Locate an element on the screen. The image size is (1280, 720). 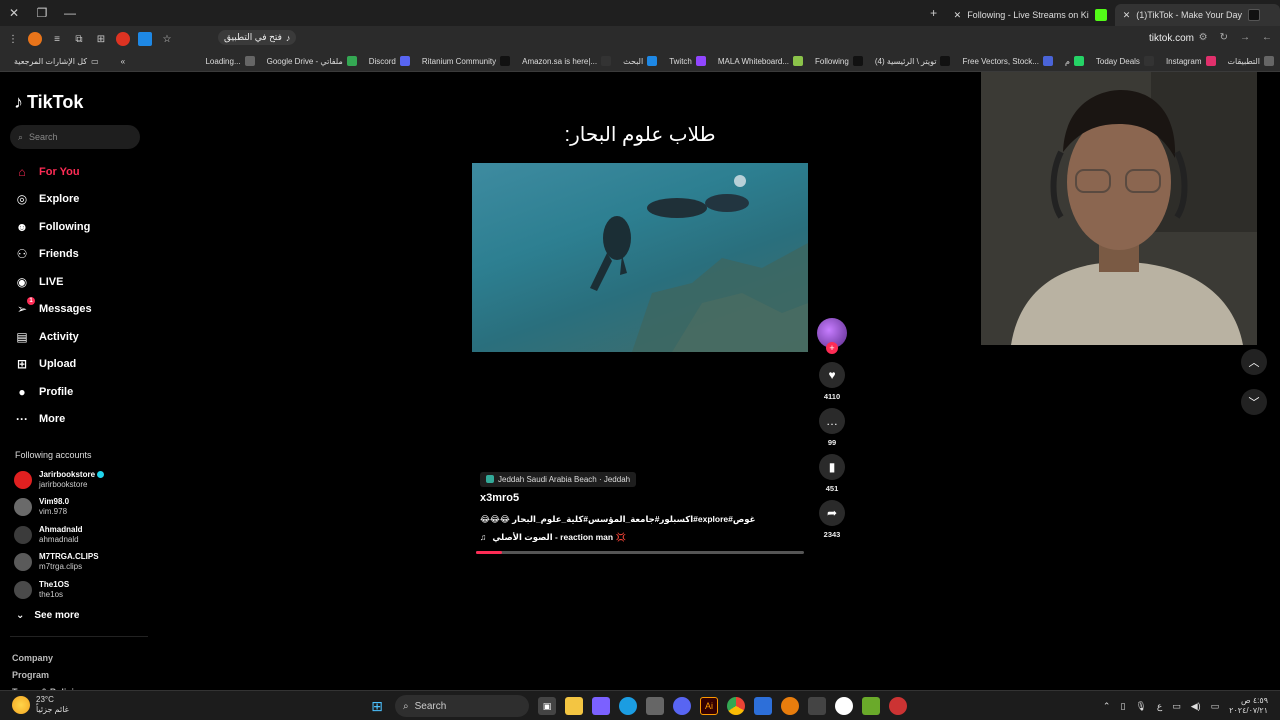
following-account-item: M7TRGA.CLIPS m7trga.clips is located at coordinates (59, 563).